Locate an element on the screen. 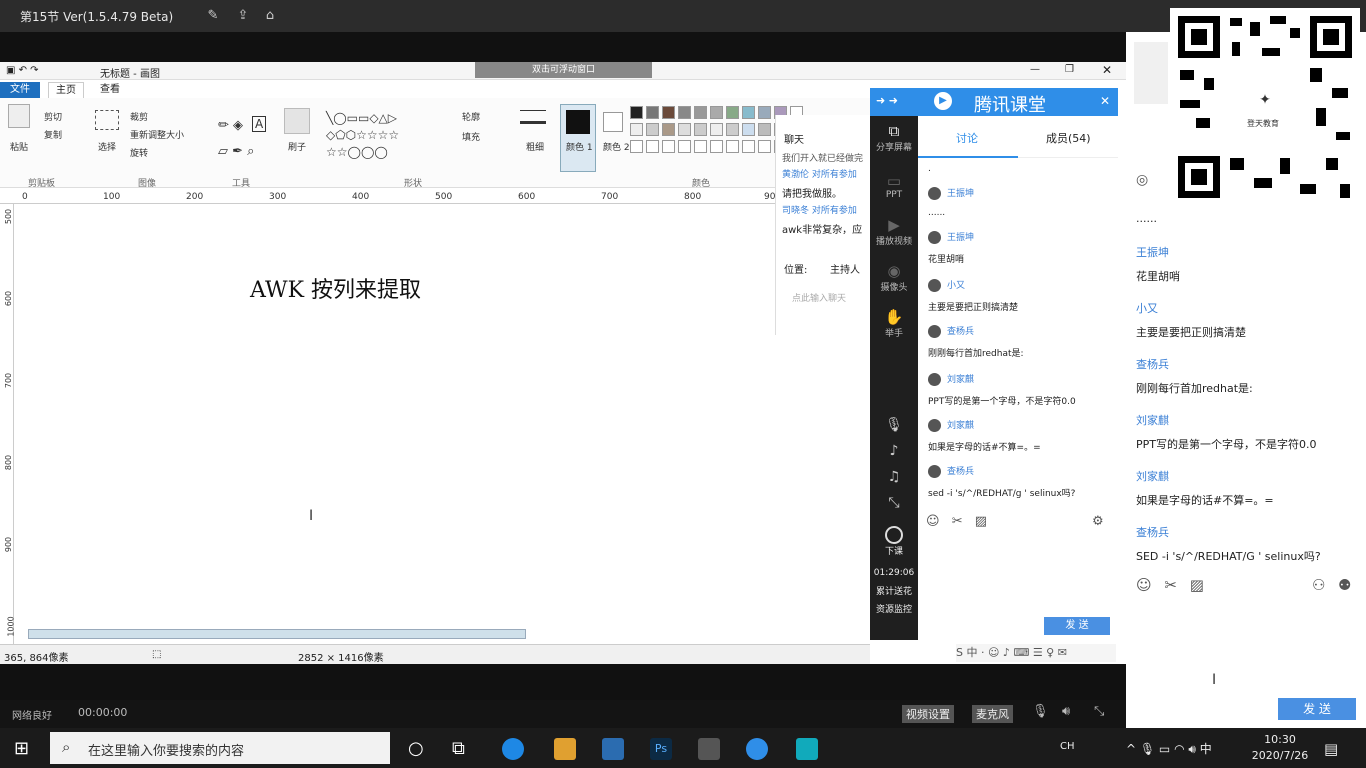 This screenshot has width=1366, height=768. text-tool-icon: A is located at coordinates (259, 124).